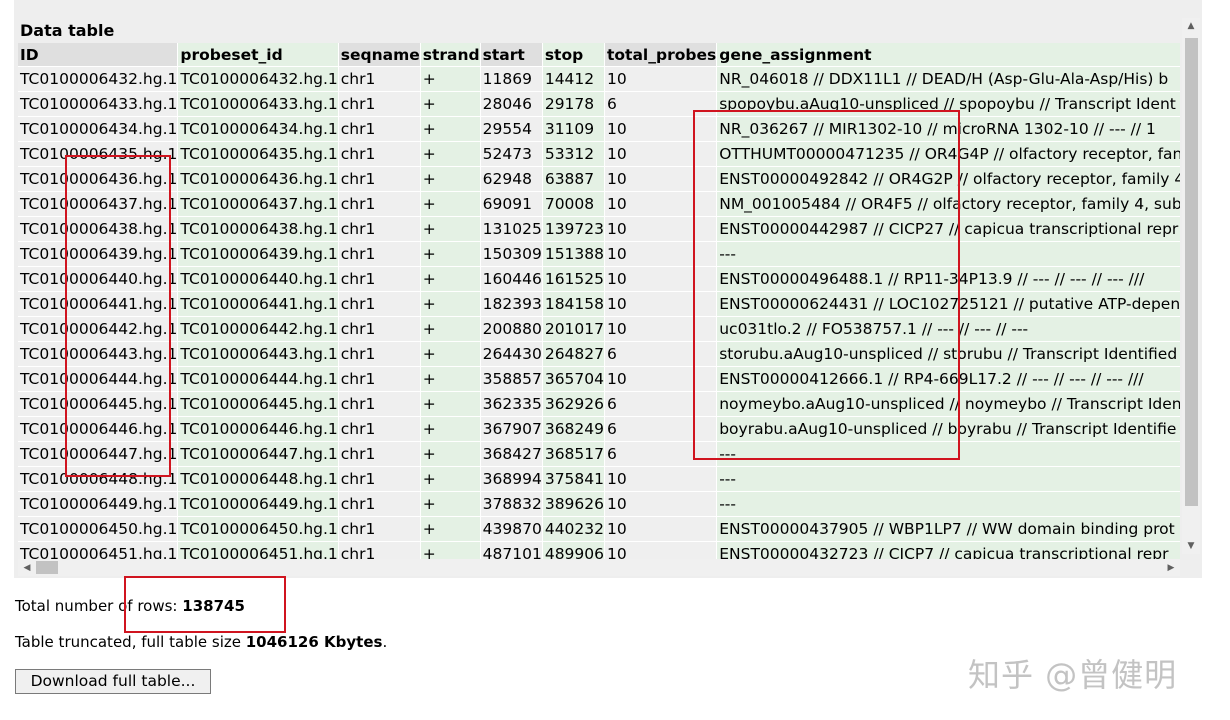 The height and width of the screenshot is (720, 1230). What do you see at coordinates (1191, 272) in the screenshot?
I see `vertical-scroll-thumb` at bounding box center [1191, 272].